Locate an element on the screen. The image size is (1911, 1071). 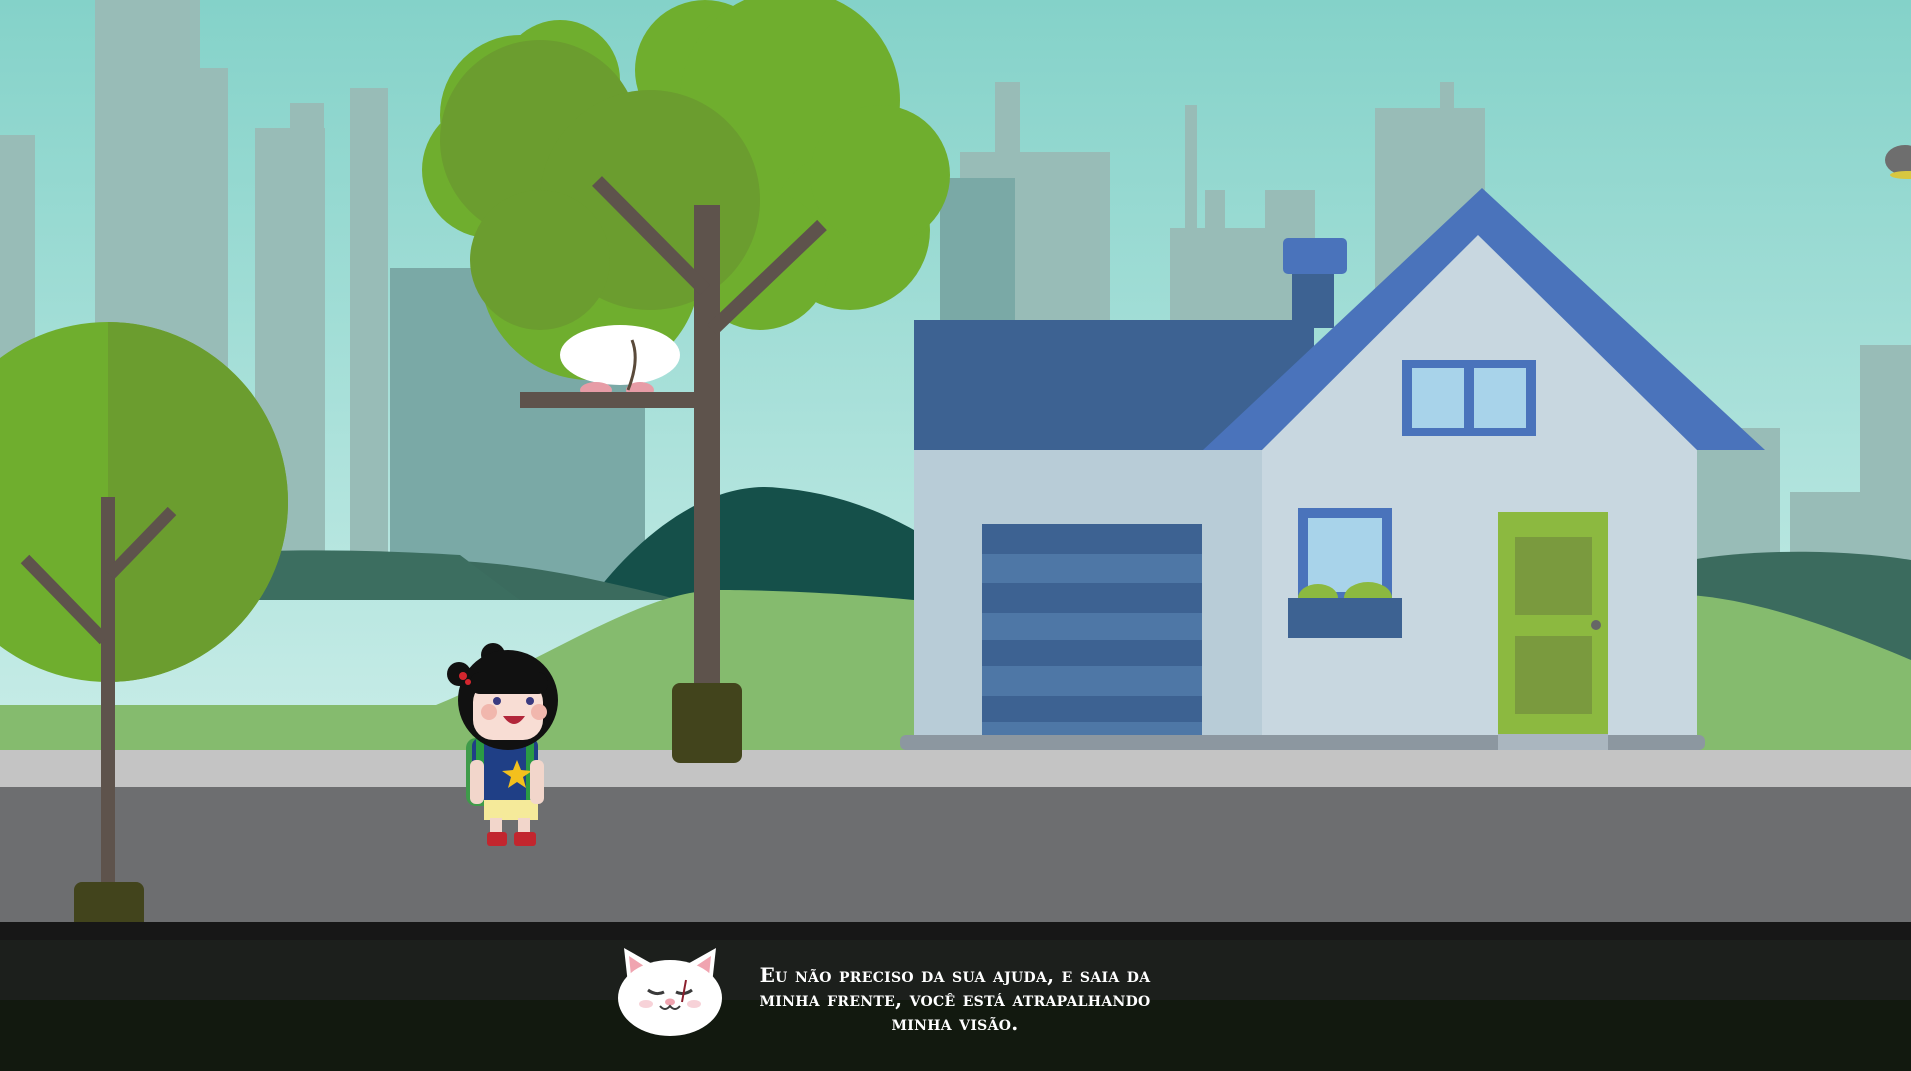
white-cat-face-icon is located at coordinates (670, 992).